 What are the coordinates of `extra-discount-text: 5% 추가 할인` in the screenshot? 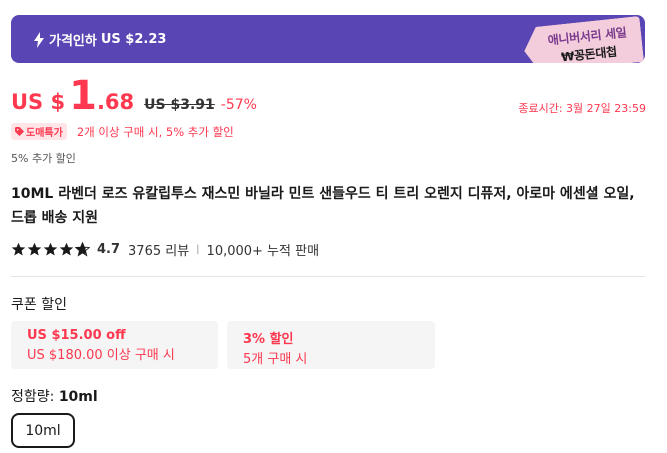 It's located at (43, 158).